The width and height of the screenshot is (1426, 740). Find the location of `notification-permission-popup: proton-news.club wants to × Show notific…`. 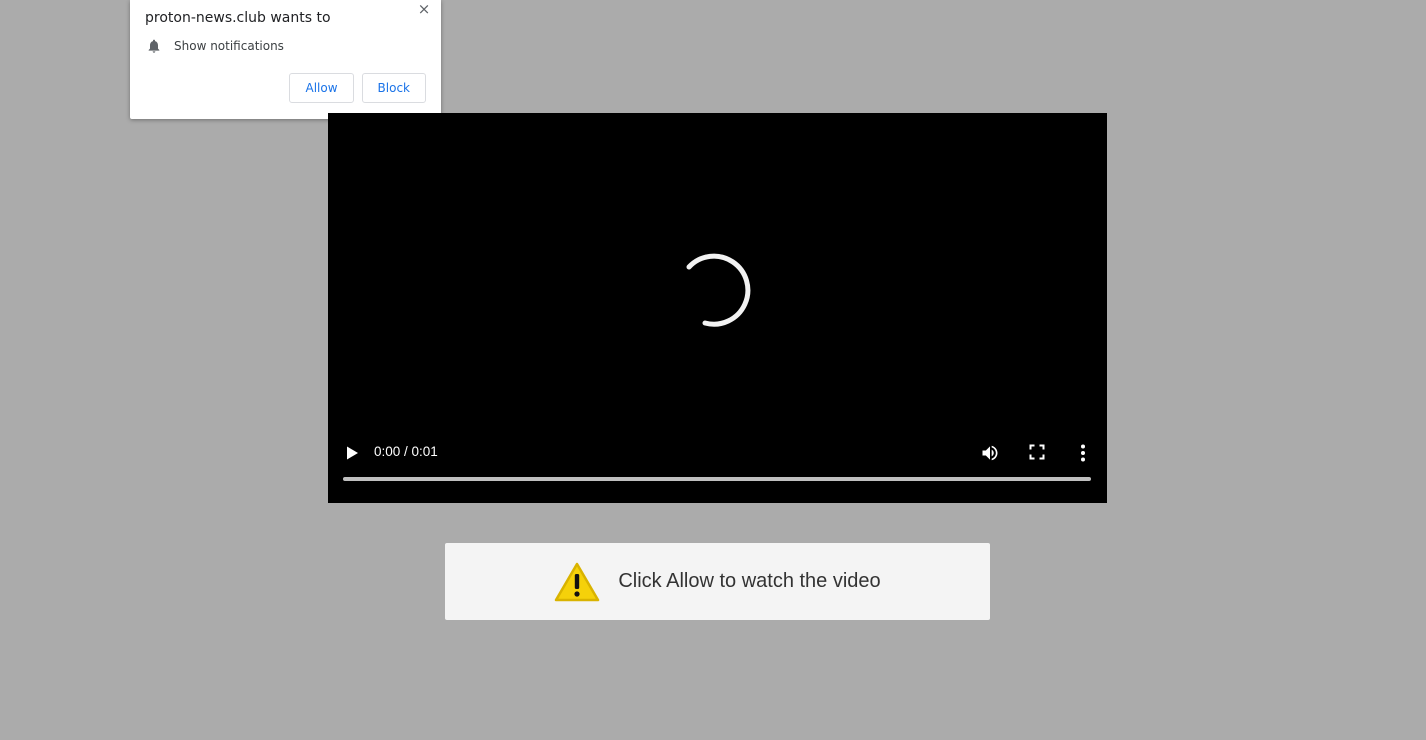

notification-permission-popup: proton-news.club wants to × Show notific… is located at coordinates (285, 59).